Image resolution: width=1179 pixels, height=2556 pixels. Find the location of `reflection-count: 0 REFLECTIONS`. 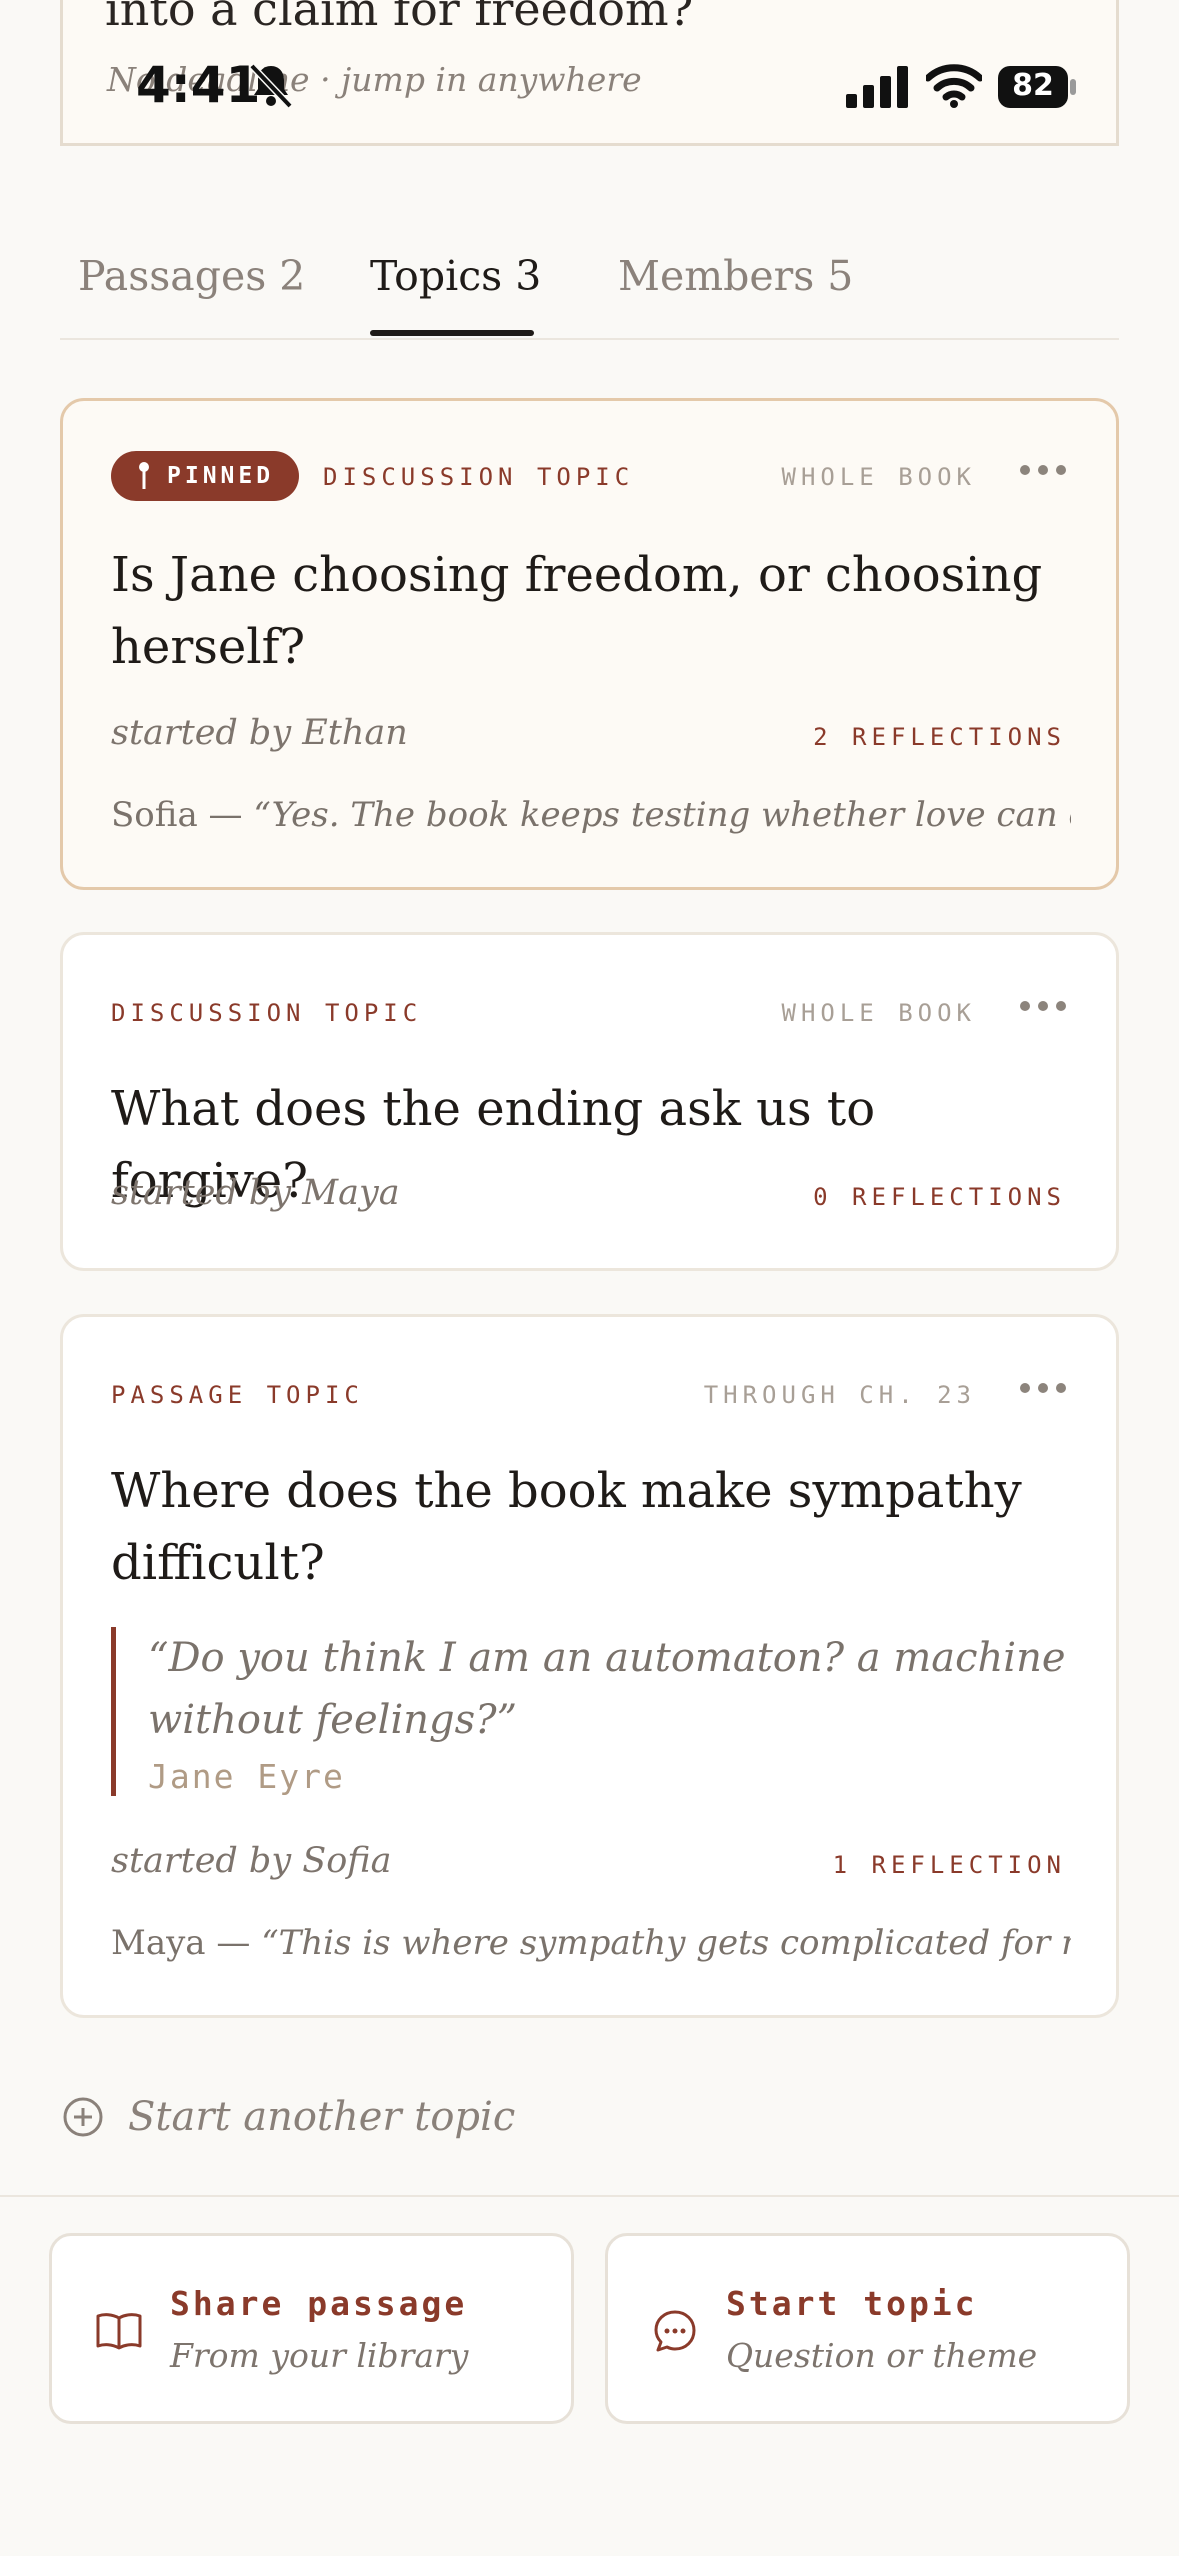

reflection-count: 0 REFLECTIONS is located at coordinates (939, 1197).